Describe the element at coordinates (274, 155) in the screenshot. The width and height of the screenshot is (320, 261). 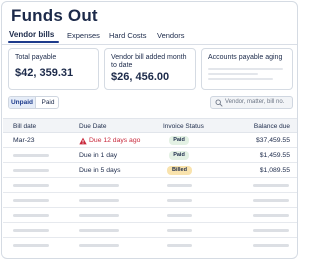
I see `balance-due-cell: $1,459.55` at that location.